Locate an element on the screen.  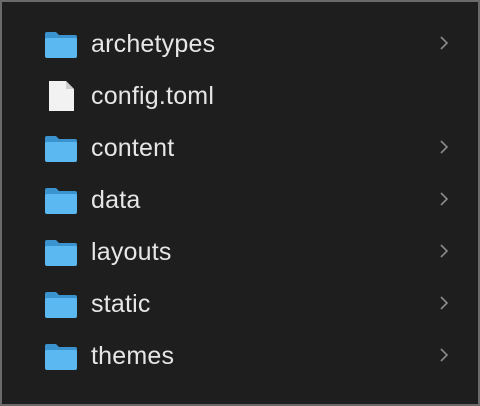
item-name: static is located at coordinates (121, 304).